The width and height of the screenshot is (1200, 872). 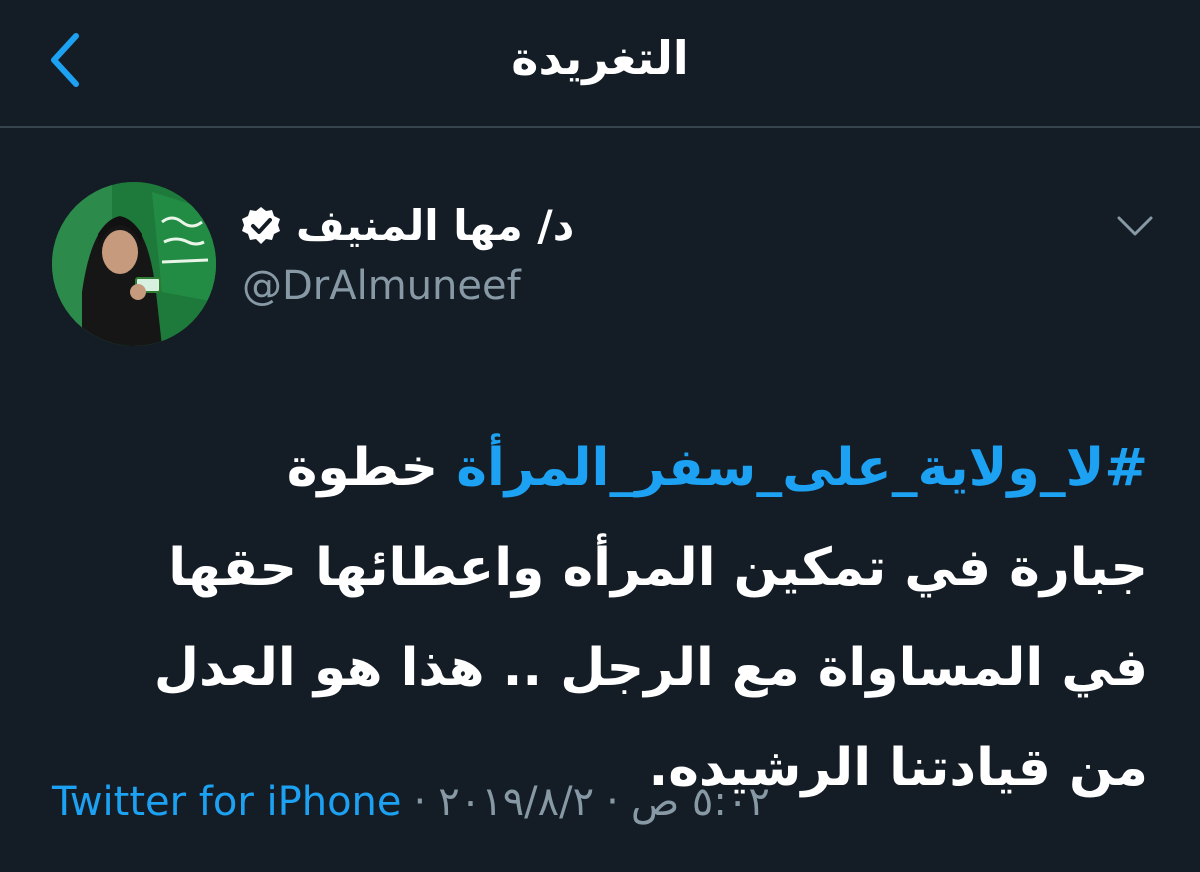 What do you see at coordinates (435, 226) in the screenshot?
I see `display-name: د/ مها المنيف` at bounding box center [435, 226].